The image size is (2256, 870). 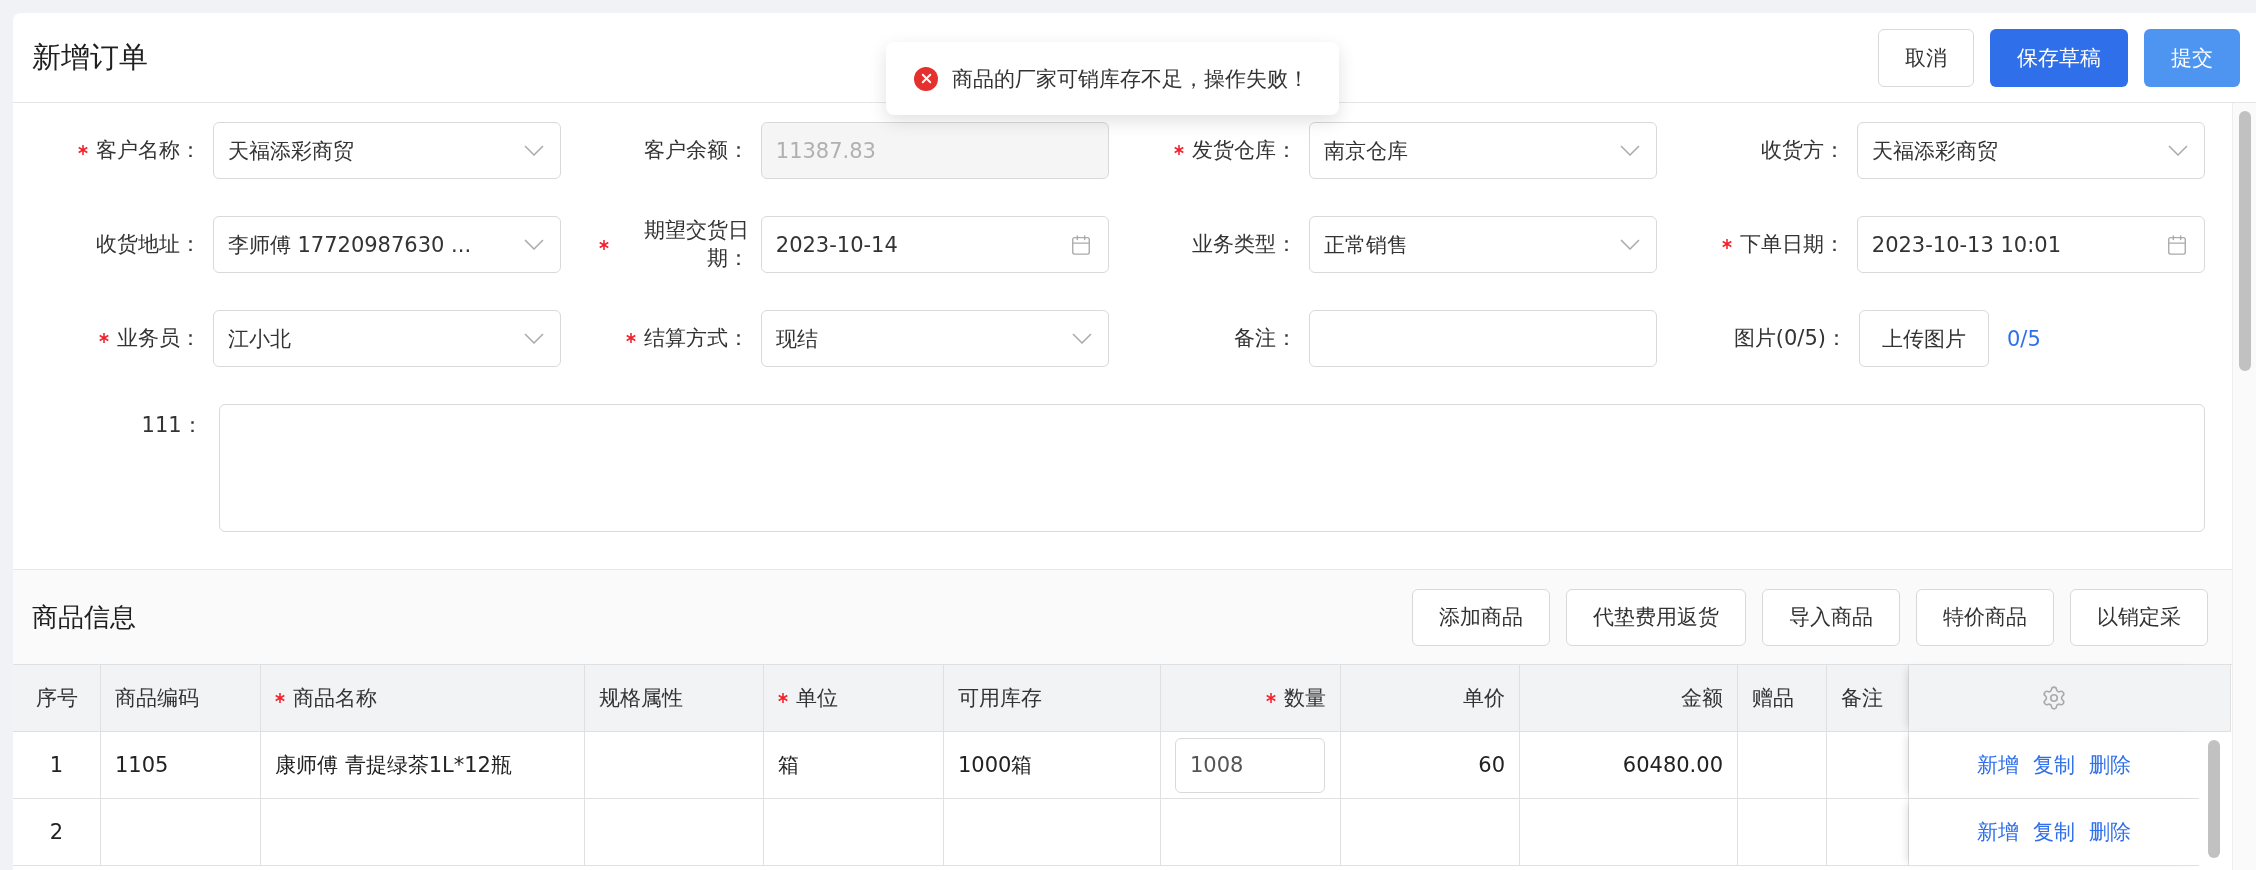 What do you see at coordinates (84, 617) in the screenshot?
I see `section-title: 商品信息` at bounding box center [84, 617].